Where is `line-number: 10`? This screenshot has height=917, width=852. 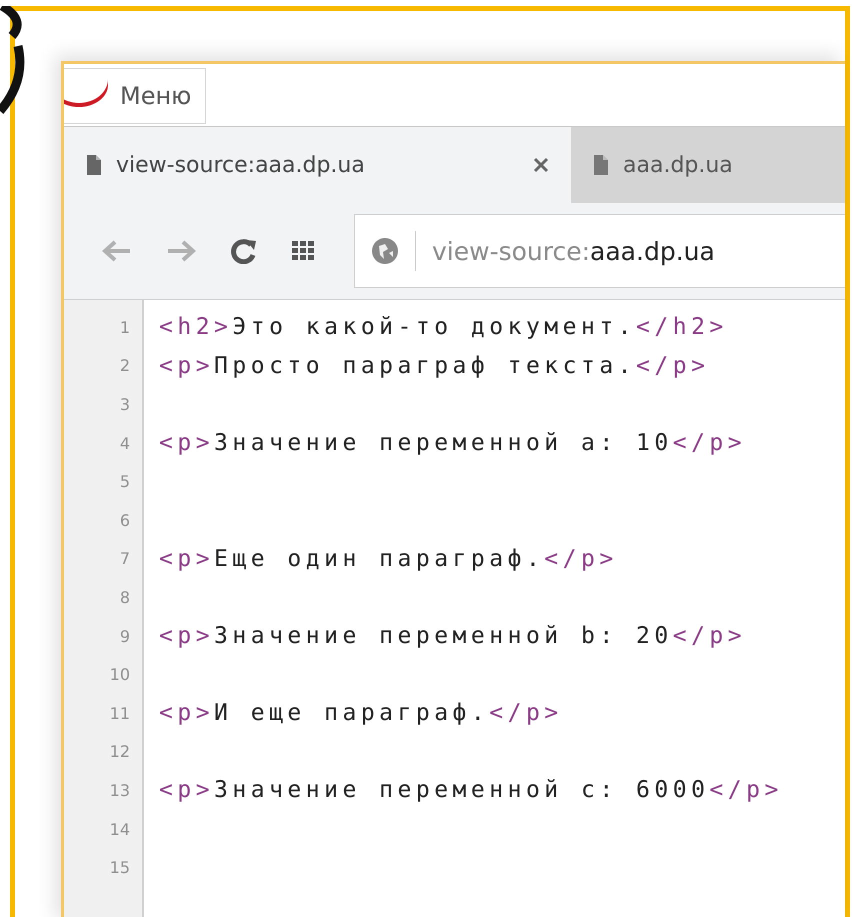
line-number: 10 is located at coordinates (120, 674).